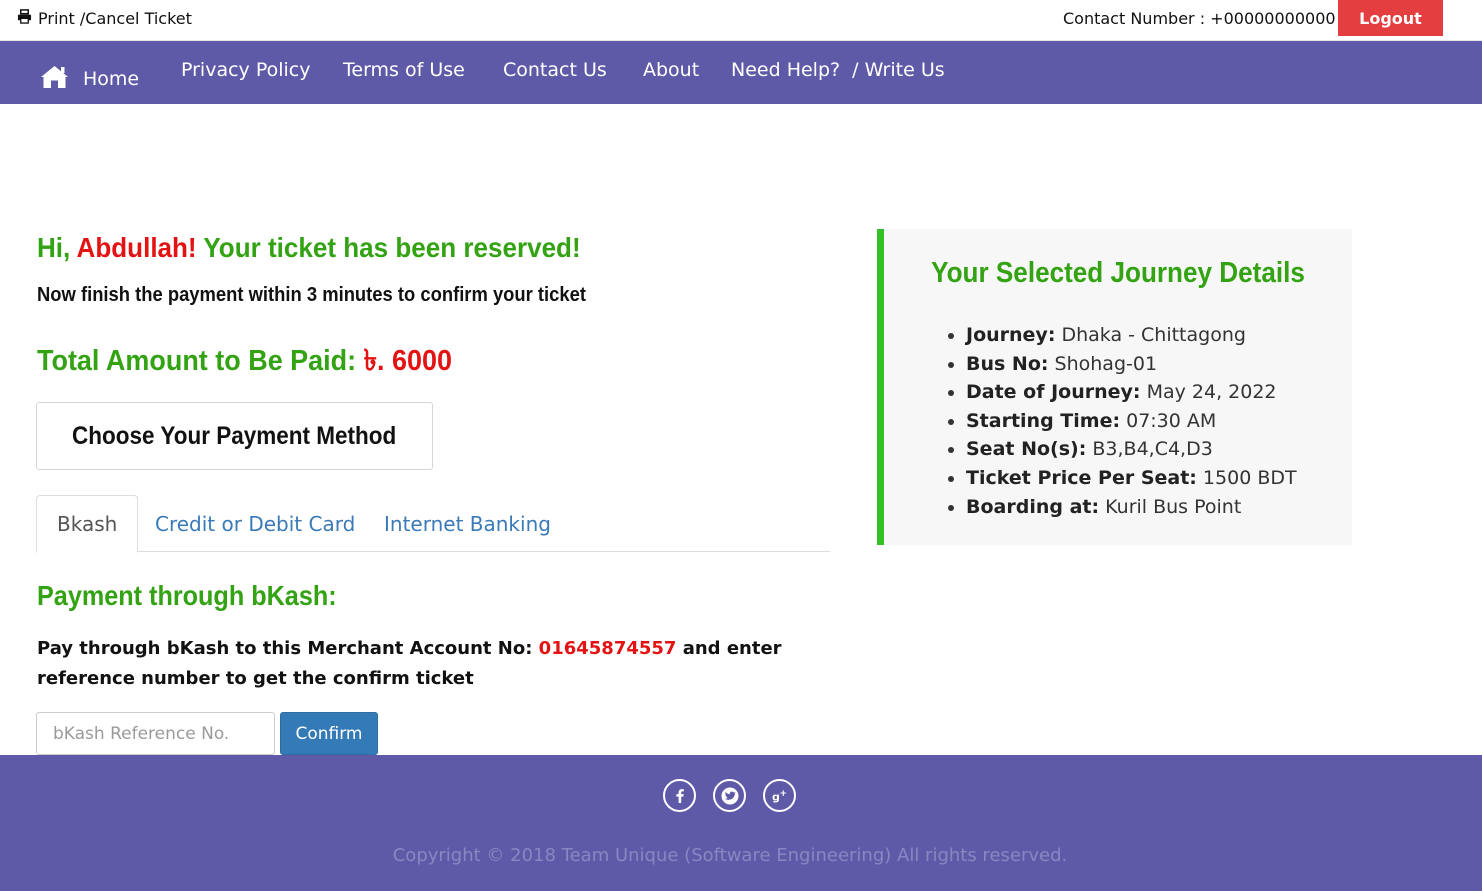 This screenshot has height=891, width=1482. I want to click on journey-detail-label: Journey:, so click(1011, 335).